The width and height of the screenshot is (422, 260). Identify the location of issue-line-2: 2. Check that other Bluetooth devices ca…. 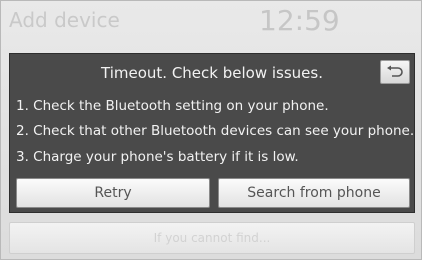
(215, 131).